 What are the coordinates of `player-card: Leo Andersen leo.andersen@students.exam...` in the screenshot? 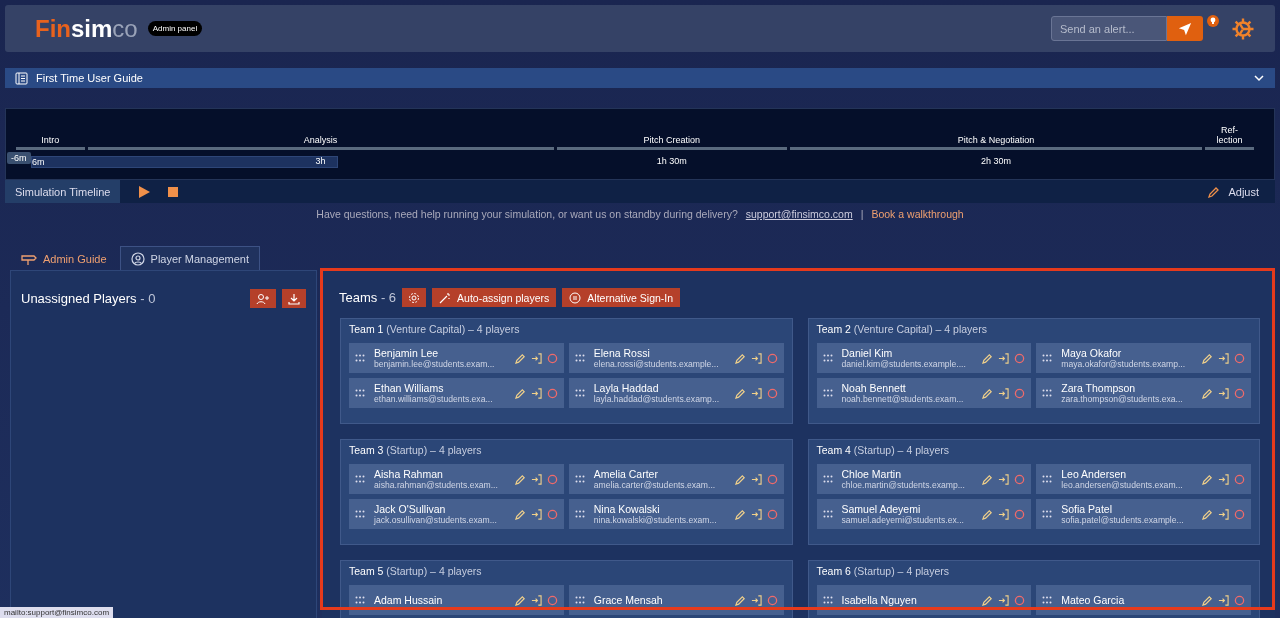 It's located at (1143, 479).